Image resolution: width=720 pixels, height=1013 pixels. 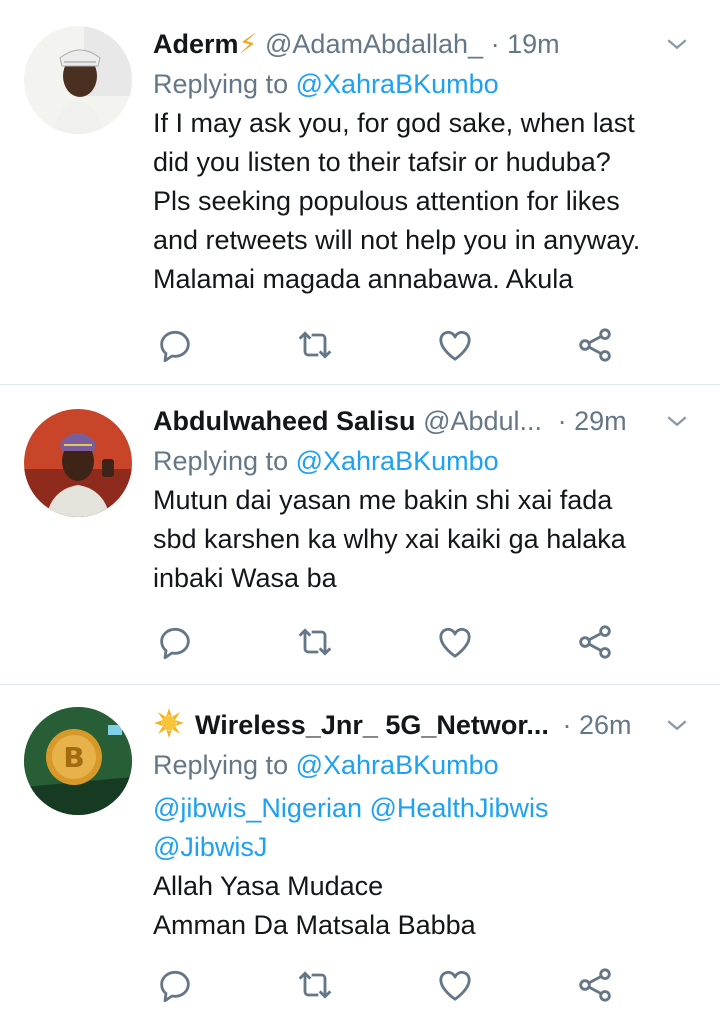 What do you see at coordinates (600, 421) in the screenshot?
I see `timestamp: 29m` at bounding box center [600, 421].